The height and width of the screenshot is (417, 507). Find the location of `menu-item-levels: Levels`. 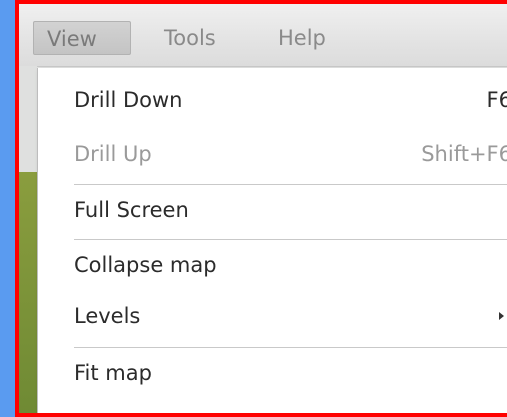

menu-item-levels: Levels is located at coordinates (272, 318).